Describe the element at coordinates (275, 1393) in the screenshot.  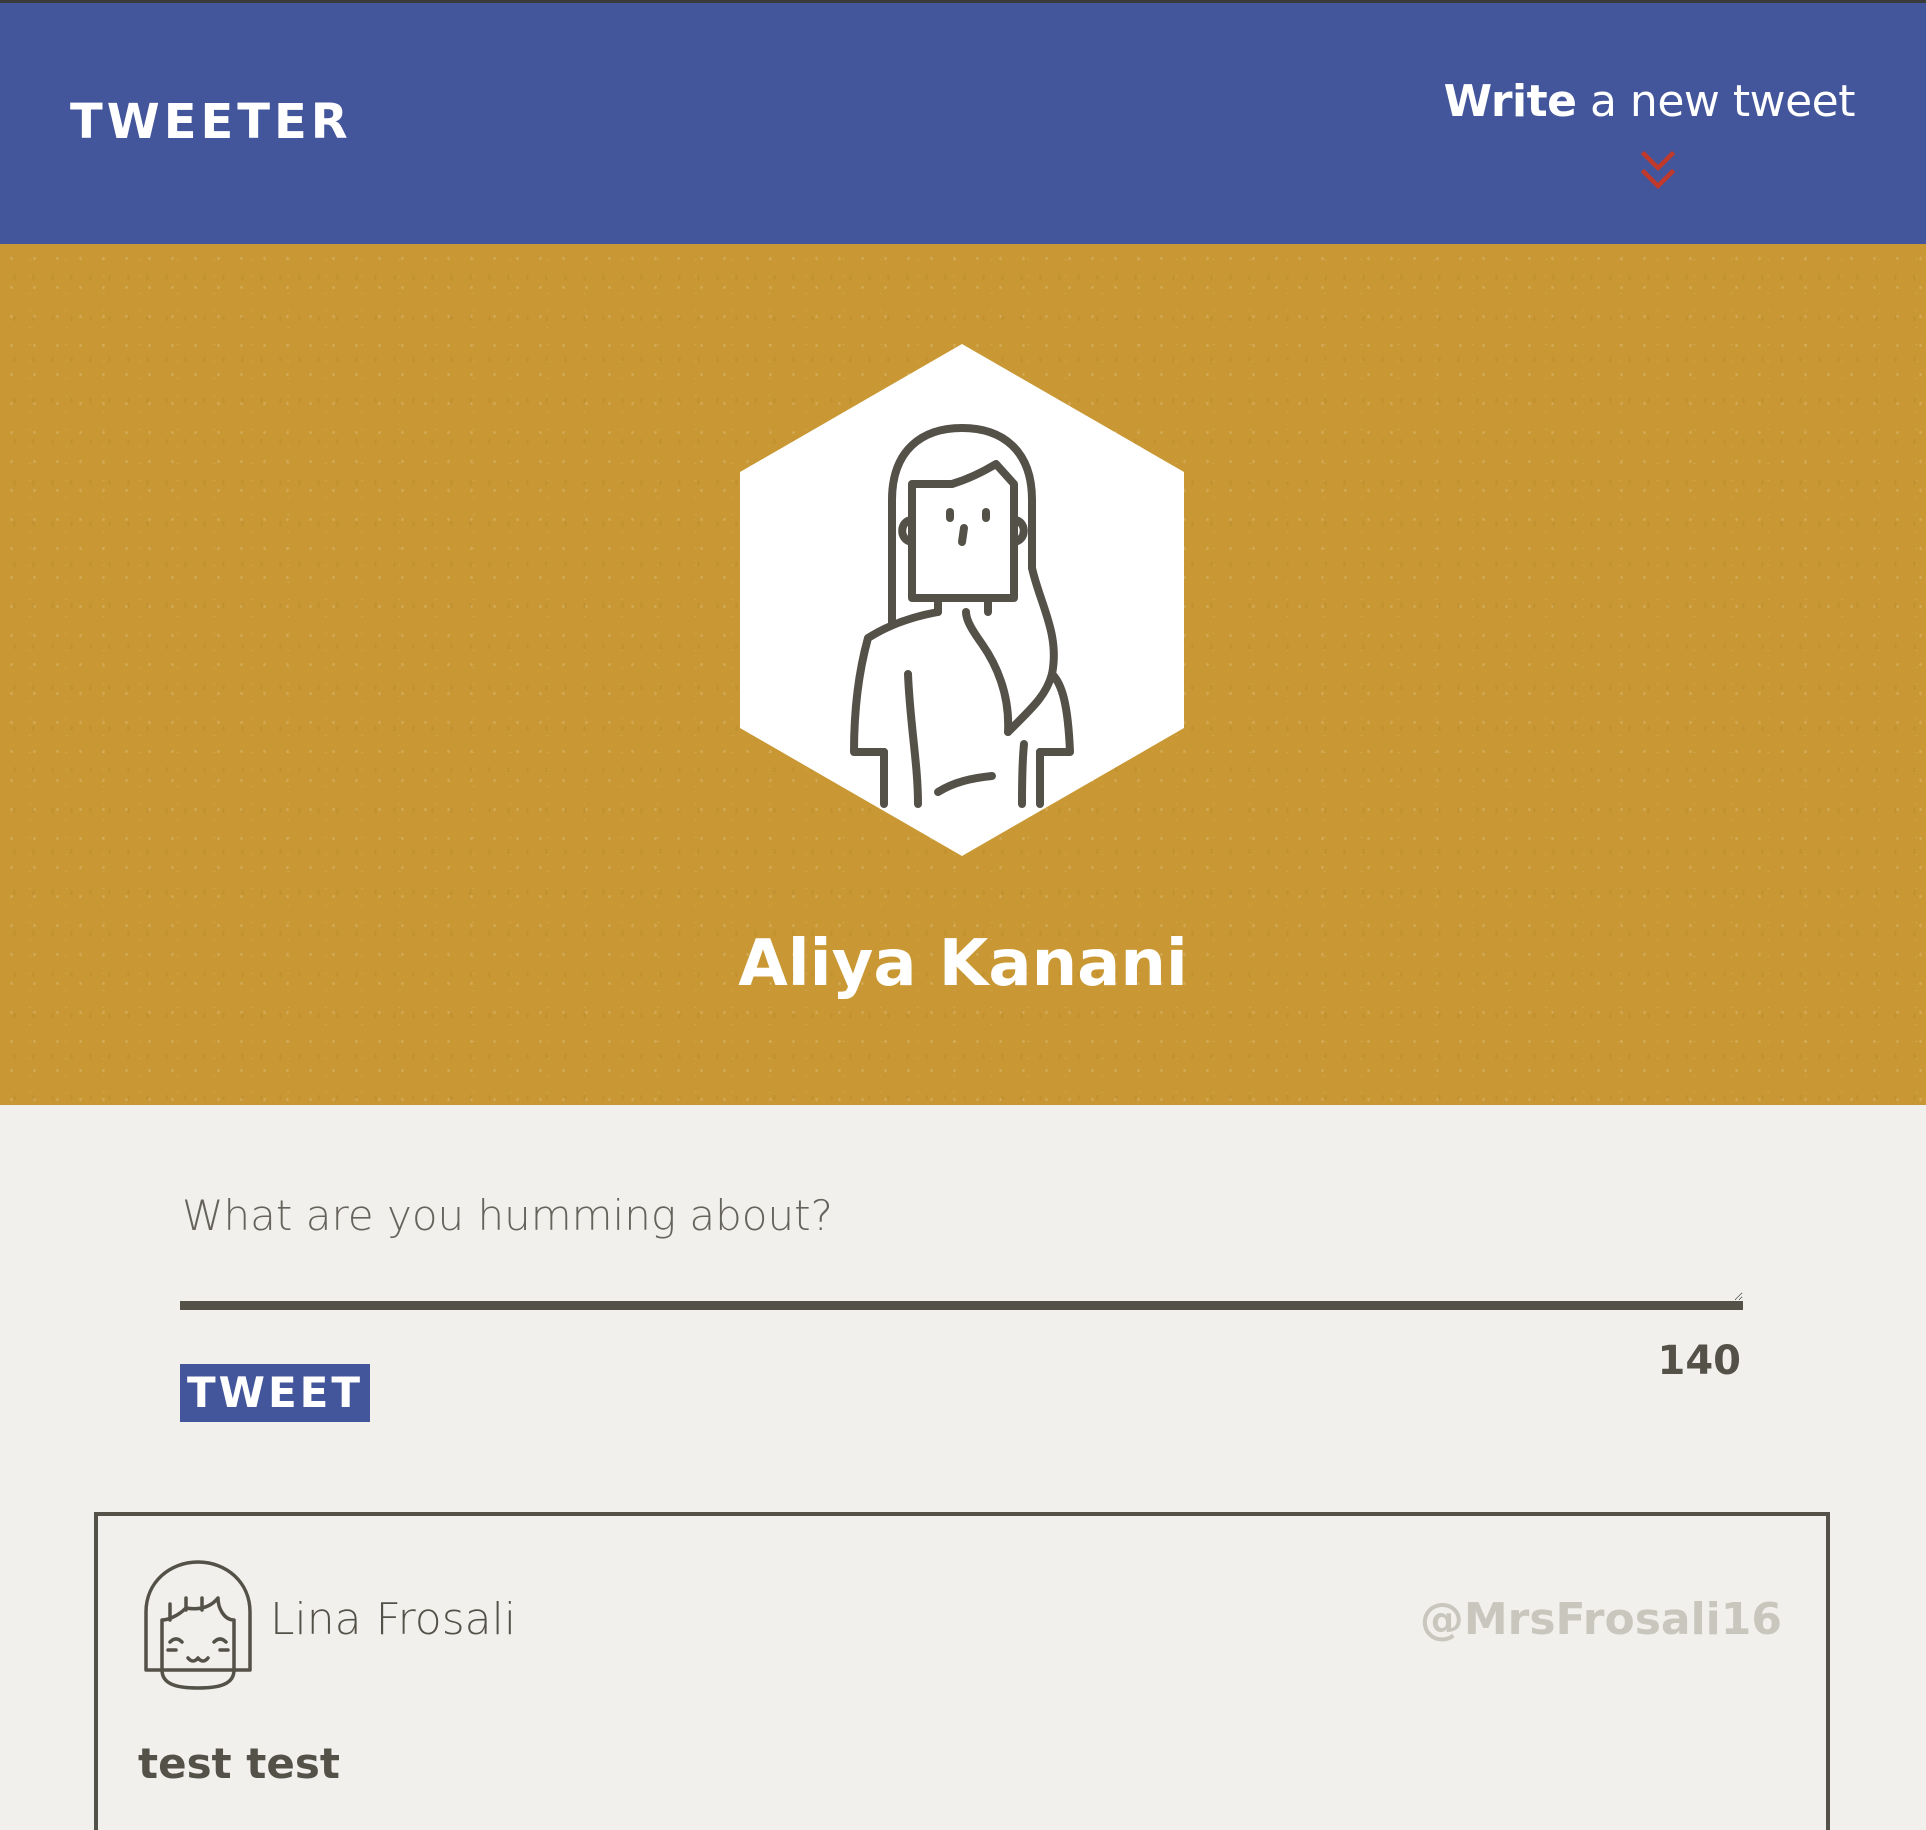
I see `tweet-submit-button: TWEET` at that location.